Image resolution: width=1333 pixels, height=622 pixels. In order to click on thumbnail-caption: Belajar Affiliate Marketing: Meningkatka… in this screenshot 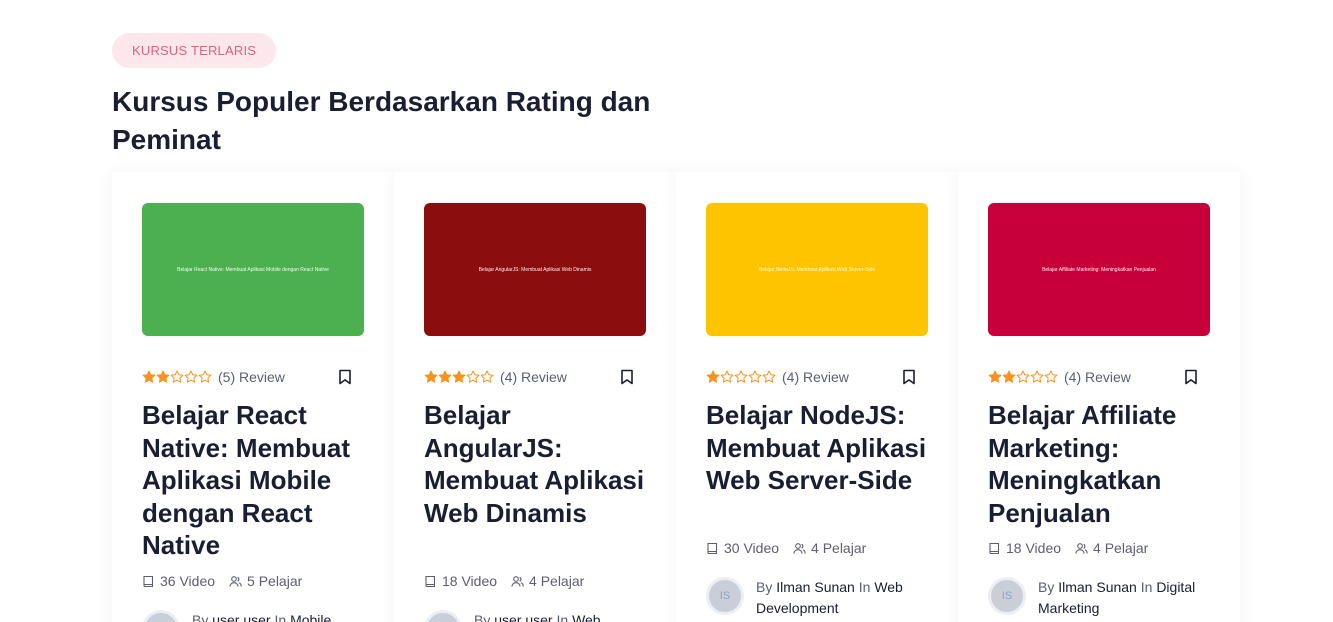, I will do `click(1099, 269)`.